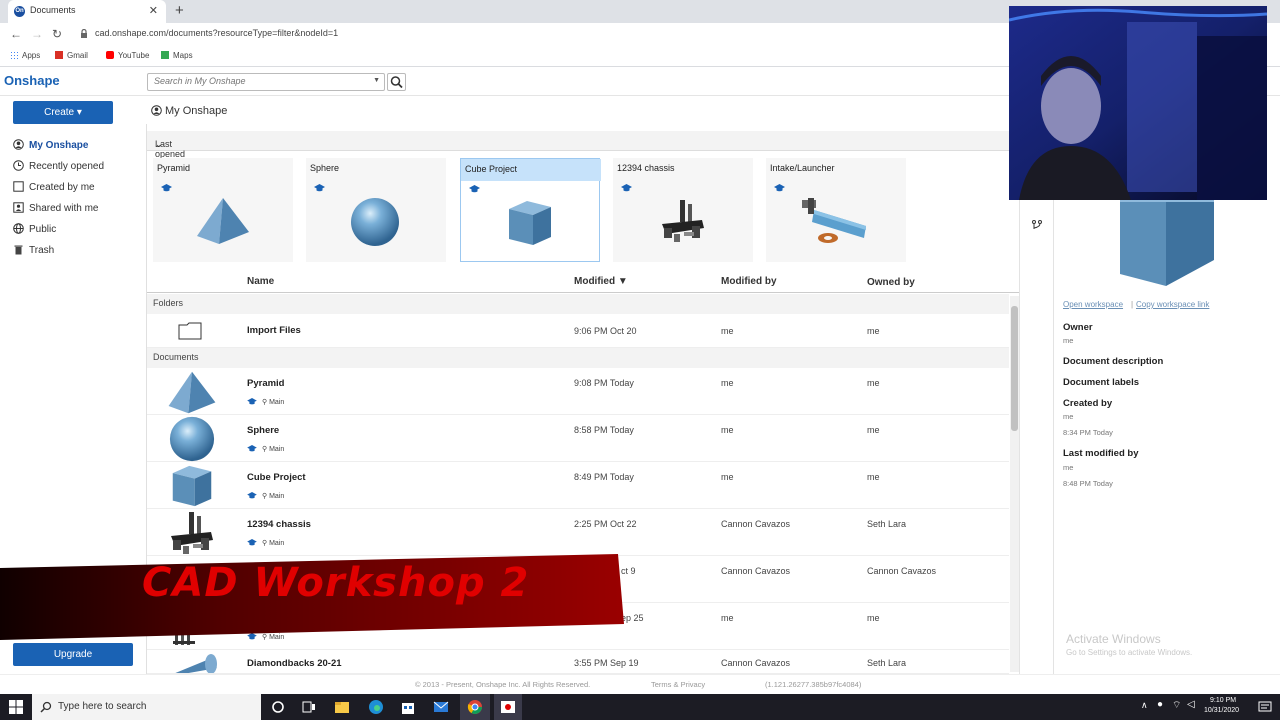 This screenshot has width=1280, height=720. What do you see at coordinates (25, 55) in the screenshot?
I see `bookmark-apps: Apps` at bounding box center [25, 55].